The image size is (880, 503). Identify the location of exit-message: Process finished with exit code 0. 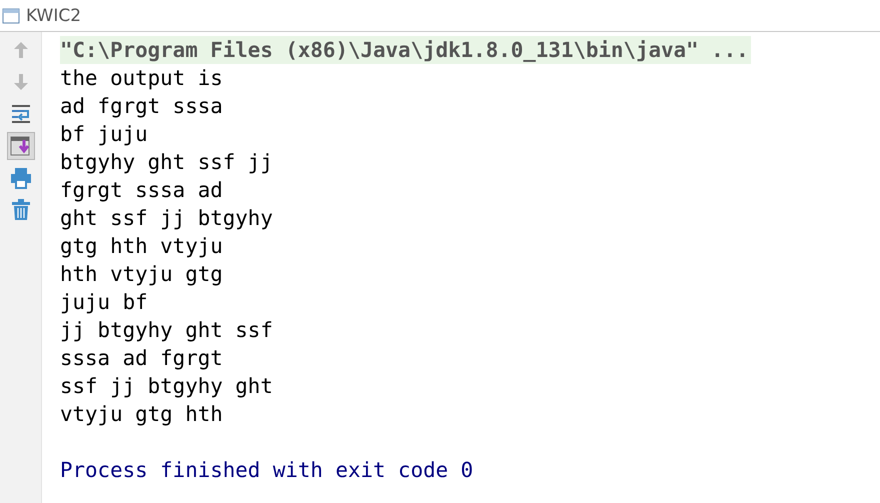
(267, 470).